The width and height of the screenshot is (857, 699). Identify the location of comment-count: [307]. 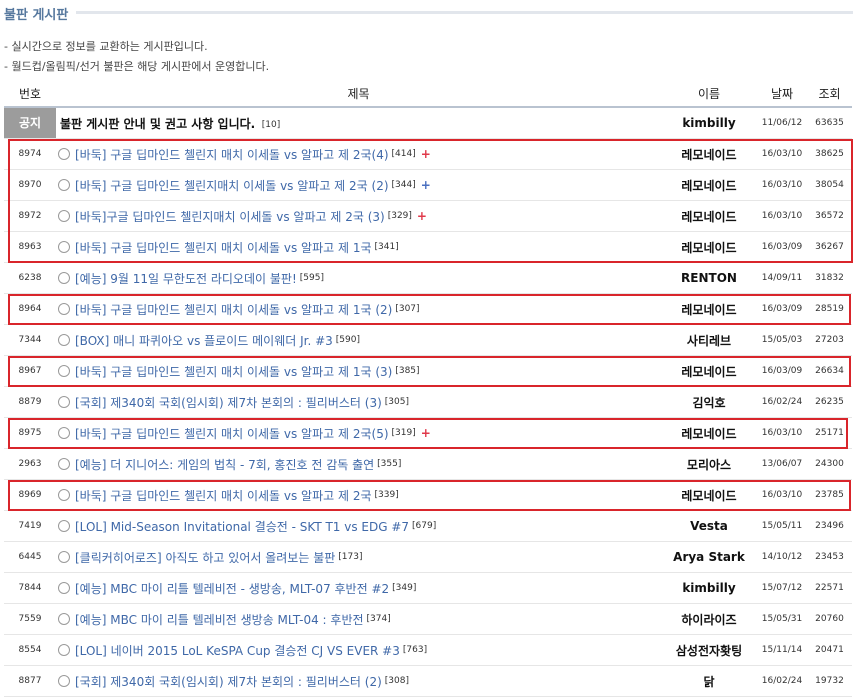
(407, 309).